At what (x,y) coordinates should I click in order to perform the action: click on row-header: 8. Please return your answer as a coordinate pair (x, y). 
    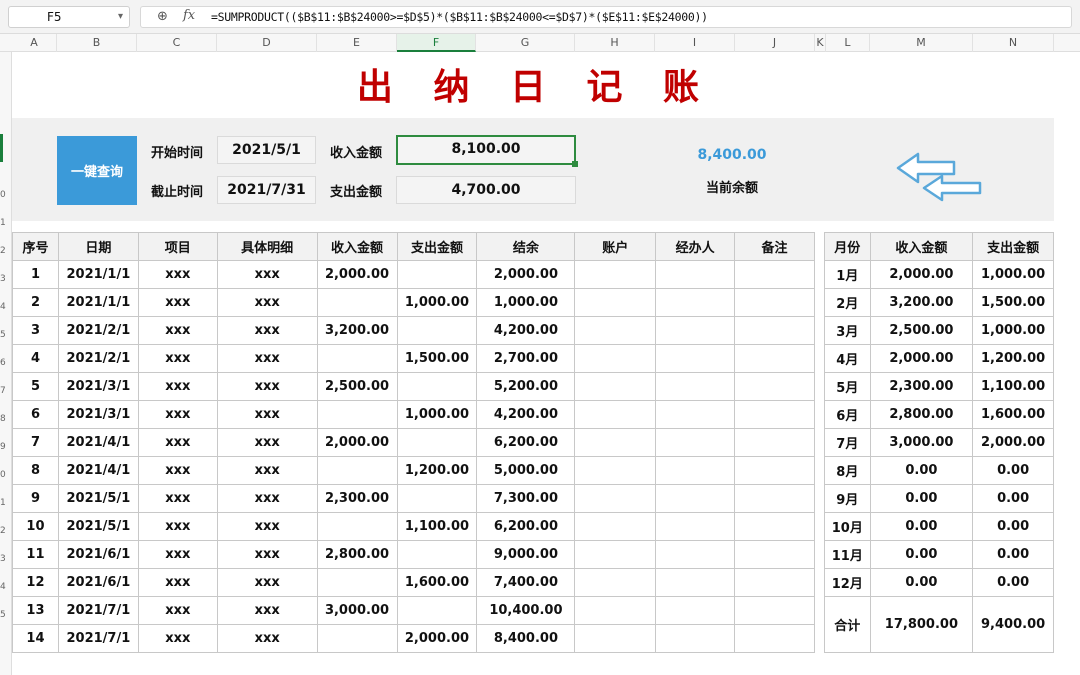
    Looking at the image, I should click on (6, 419).